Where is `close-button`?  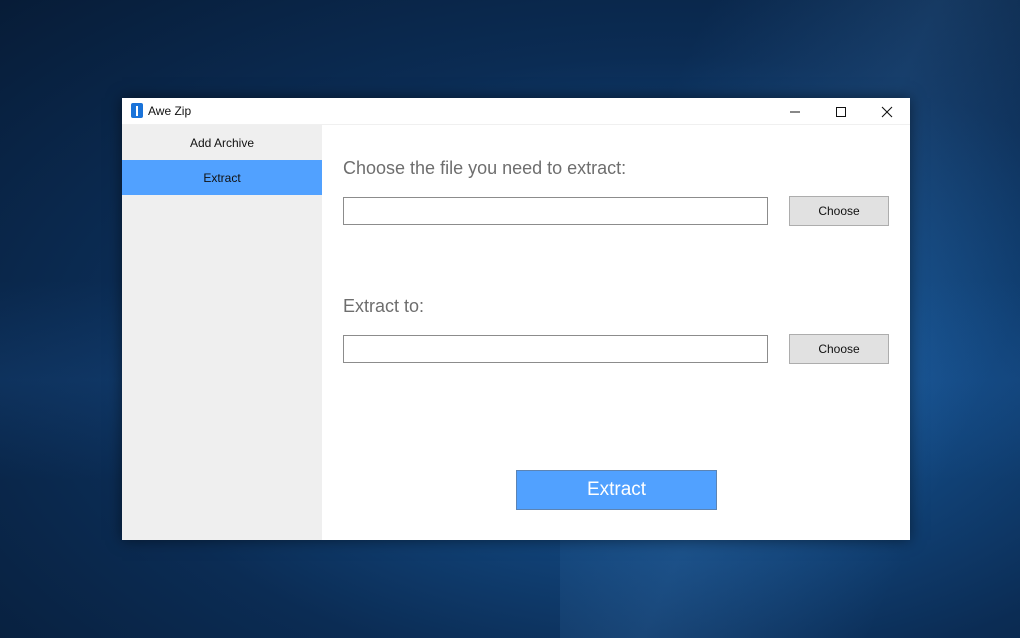
close-button is located at coordinates (887, 111).